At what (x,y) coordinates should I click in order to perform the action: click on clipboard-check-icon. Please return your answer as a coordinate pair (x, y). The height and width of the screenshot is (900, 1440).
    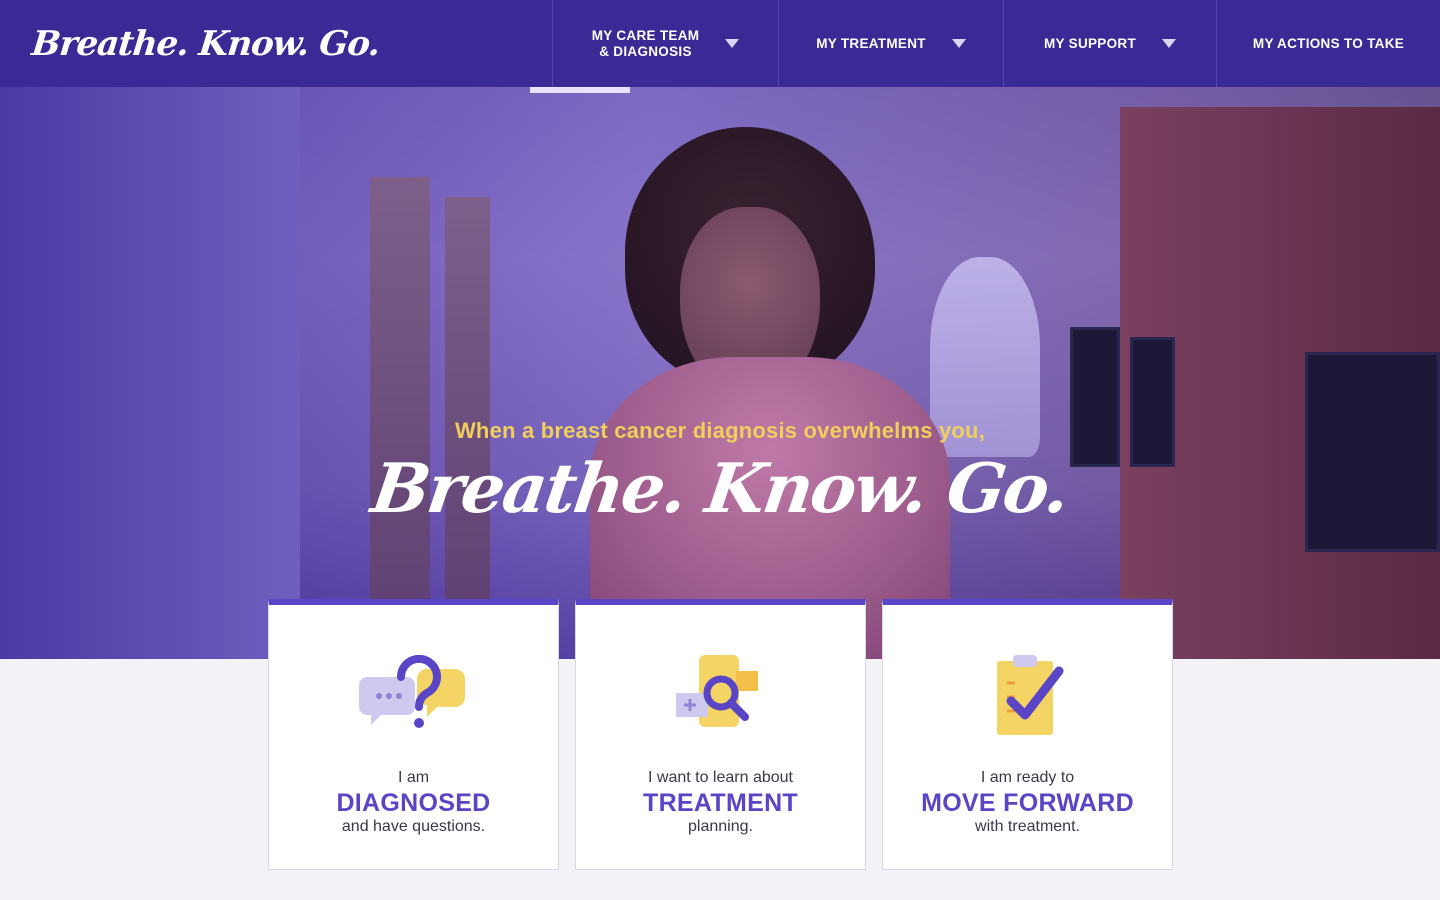
    Looking at the image, I should click on (1030, 695).